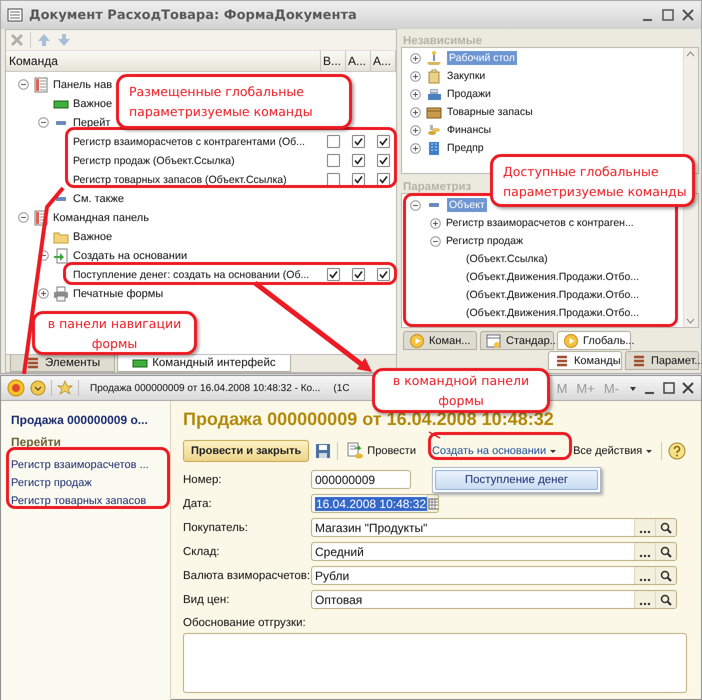 The image size is (702, 700). I want to click on section-title: Параметриз, so click(437, 187).